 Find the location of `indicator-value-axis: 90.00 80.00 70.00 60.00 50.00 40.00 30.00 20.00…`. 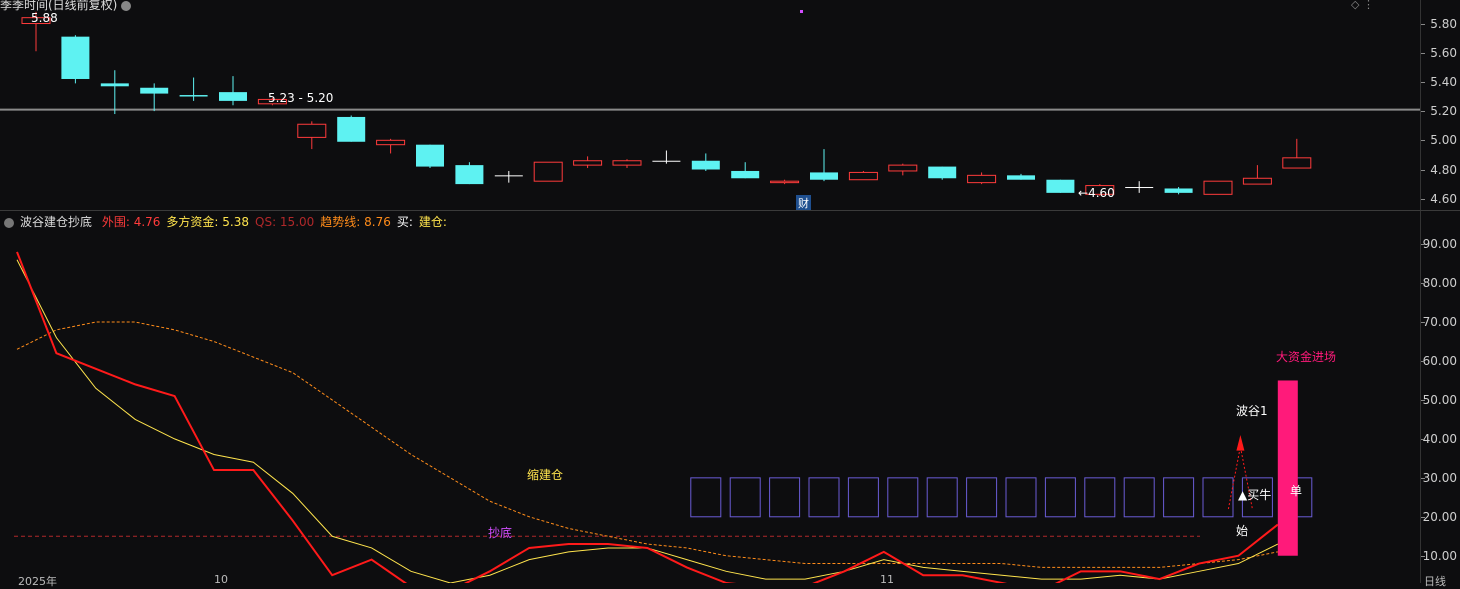

indicator-value-axis: 90.00 80.00 70.00 60.00 50.00 40.00 30.00 20.00… is located at coordinates (1440, 397).